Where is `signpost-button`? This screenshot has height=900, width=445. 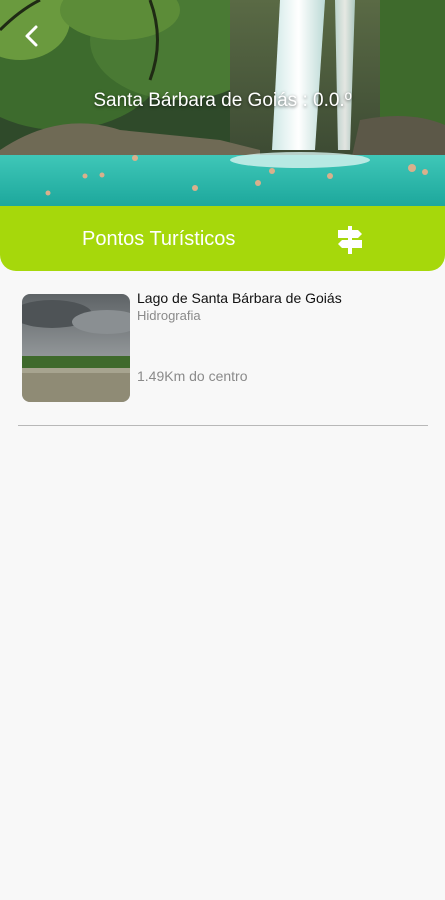 signpost-button is located at coordinates (350, 240).